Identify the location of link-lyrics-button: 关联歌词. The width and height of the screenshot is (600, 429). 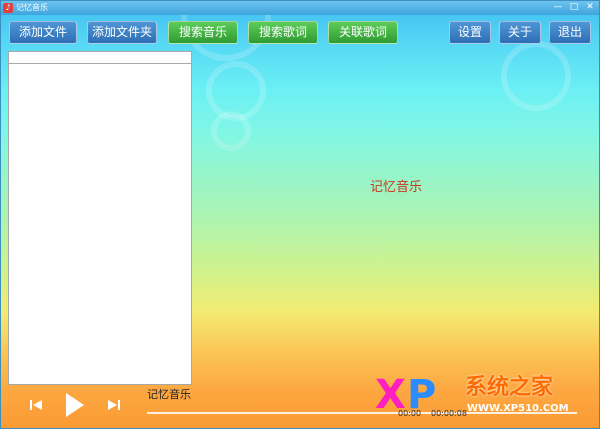
(363, 32).